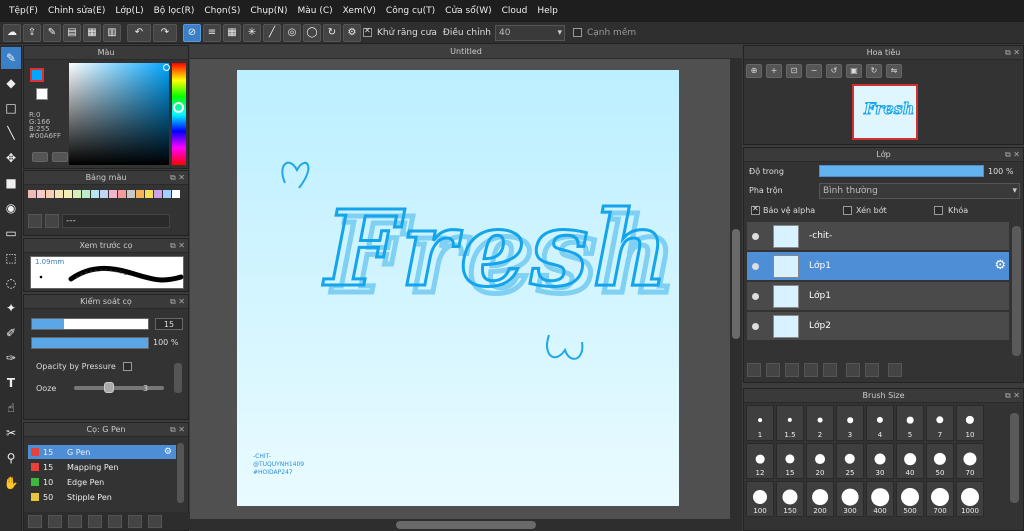  Describe the element at coordinates (11, 258) in the screenshot. I see `select-icon: ⬚` at that location.